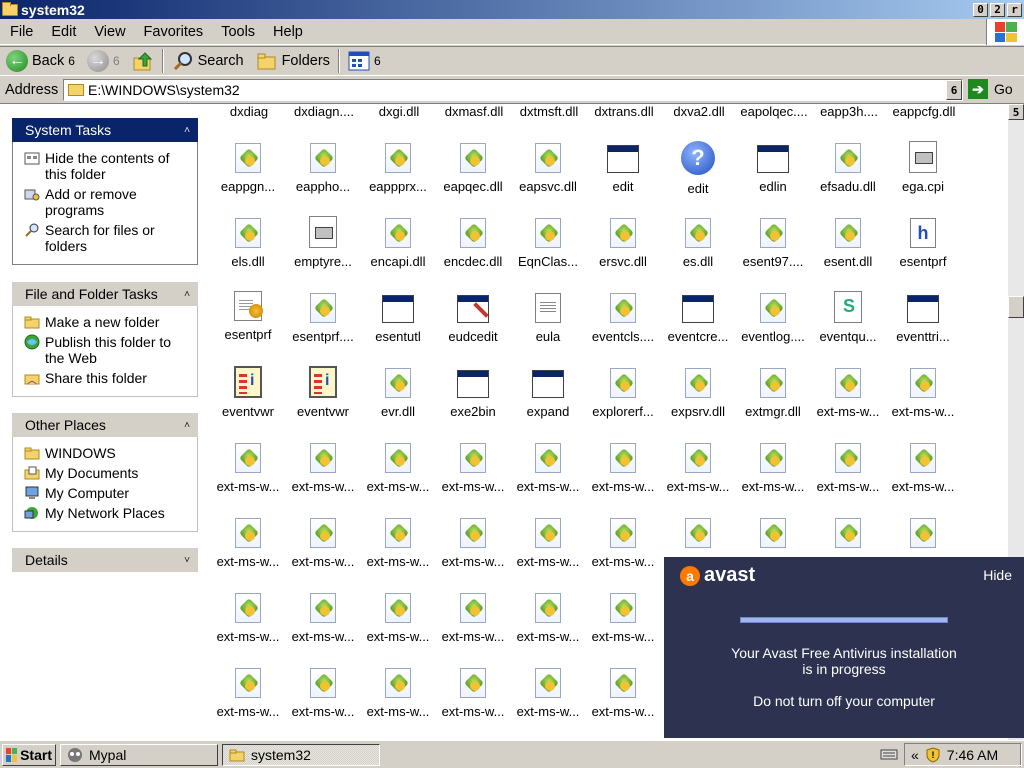 This screenshot has width=1024, height=768. What do you see at coordinates (105, 425) in the screenshot?
I see `other-places-header: Other Places ˄` at bounding box center [105, 425].